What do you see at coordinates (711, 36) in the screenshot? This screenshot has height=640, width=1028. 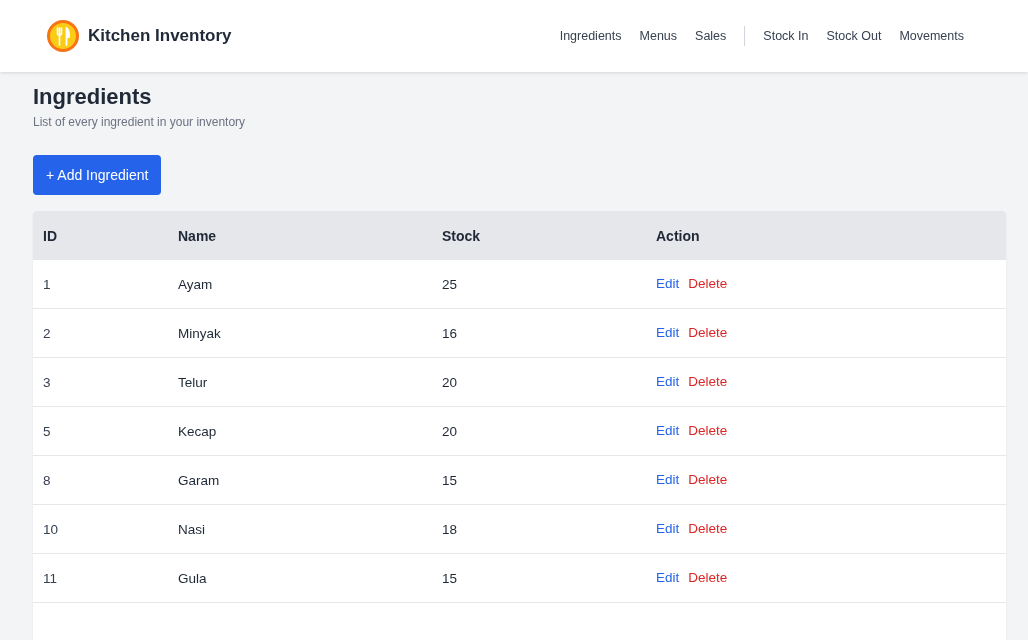 I see `nav-link: Sales` at bounding box center [711, 36].